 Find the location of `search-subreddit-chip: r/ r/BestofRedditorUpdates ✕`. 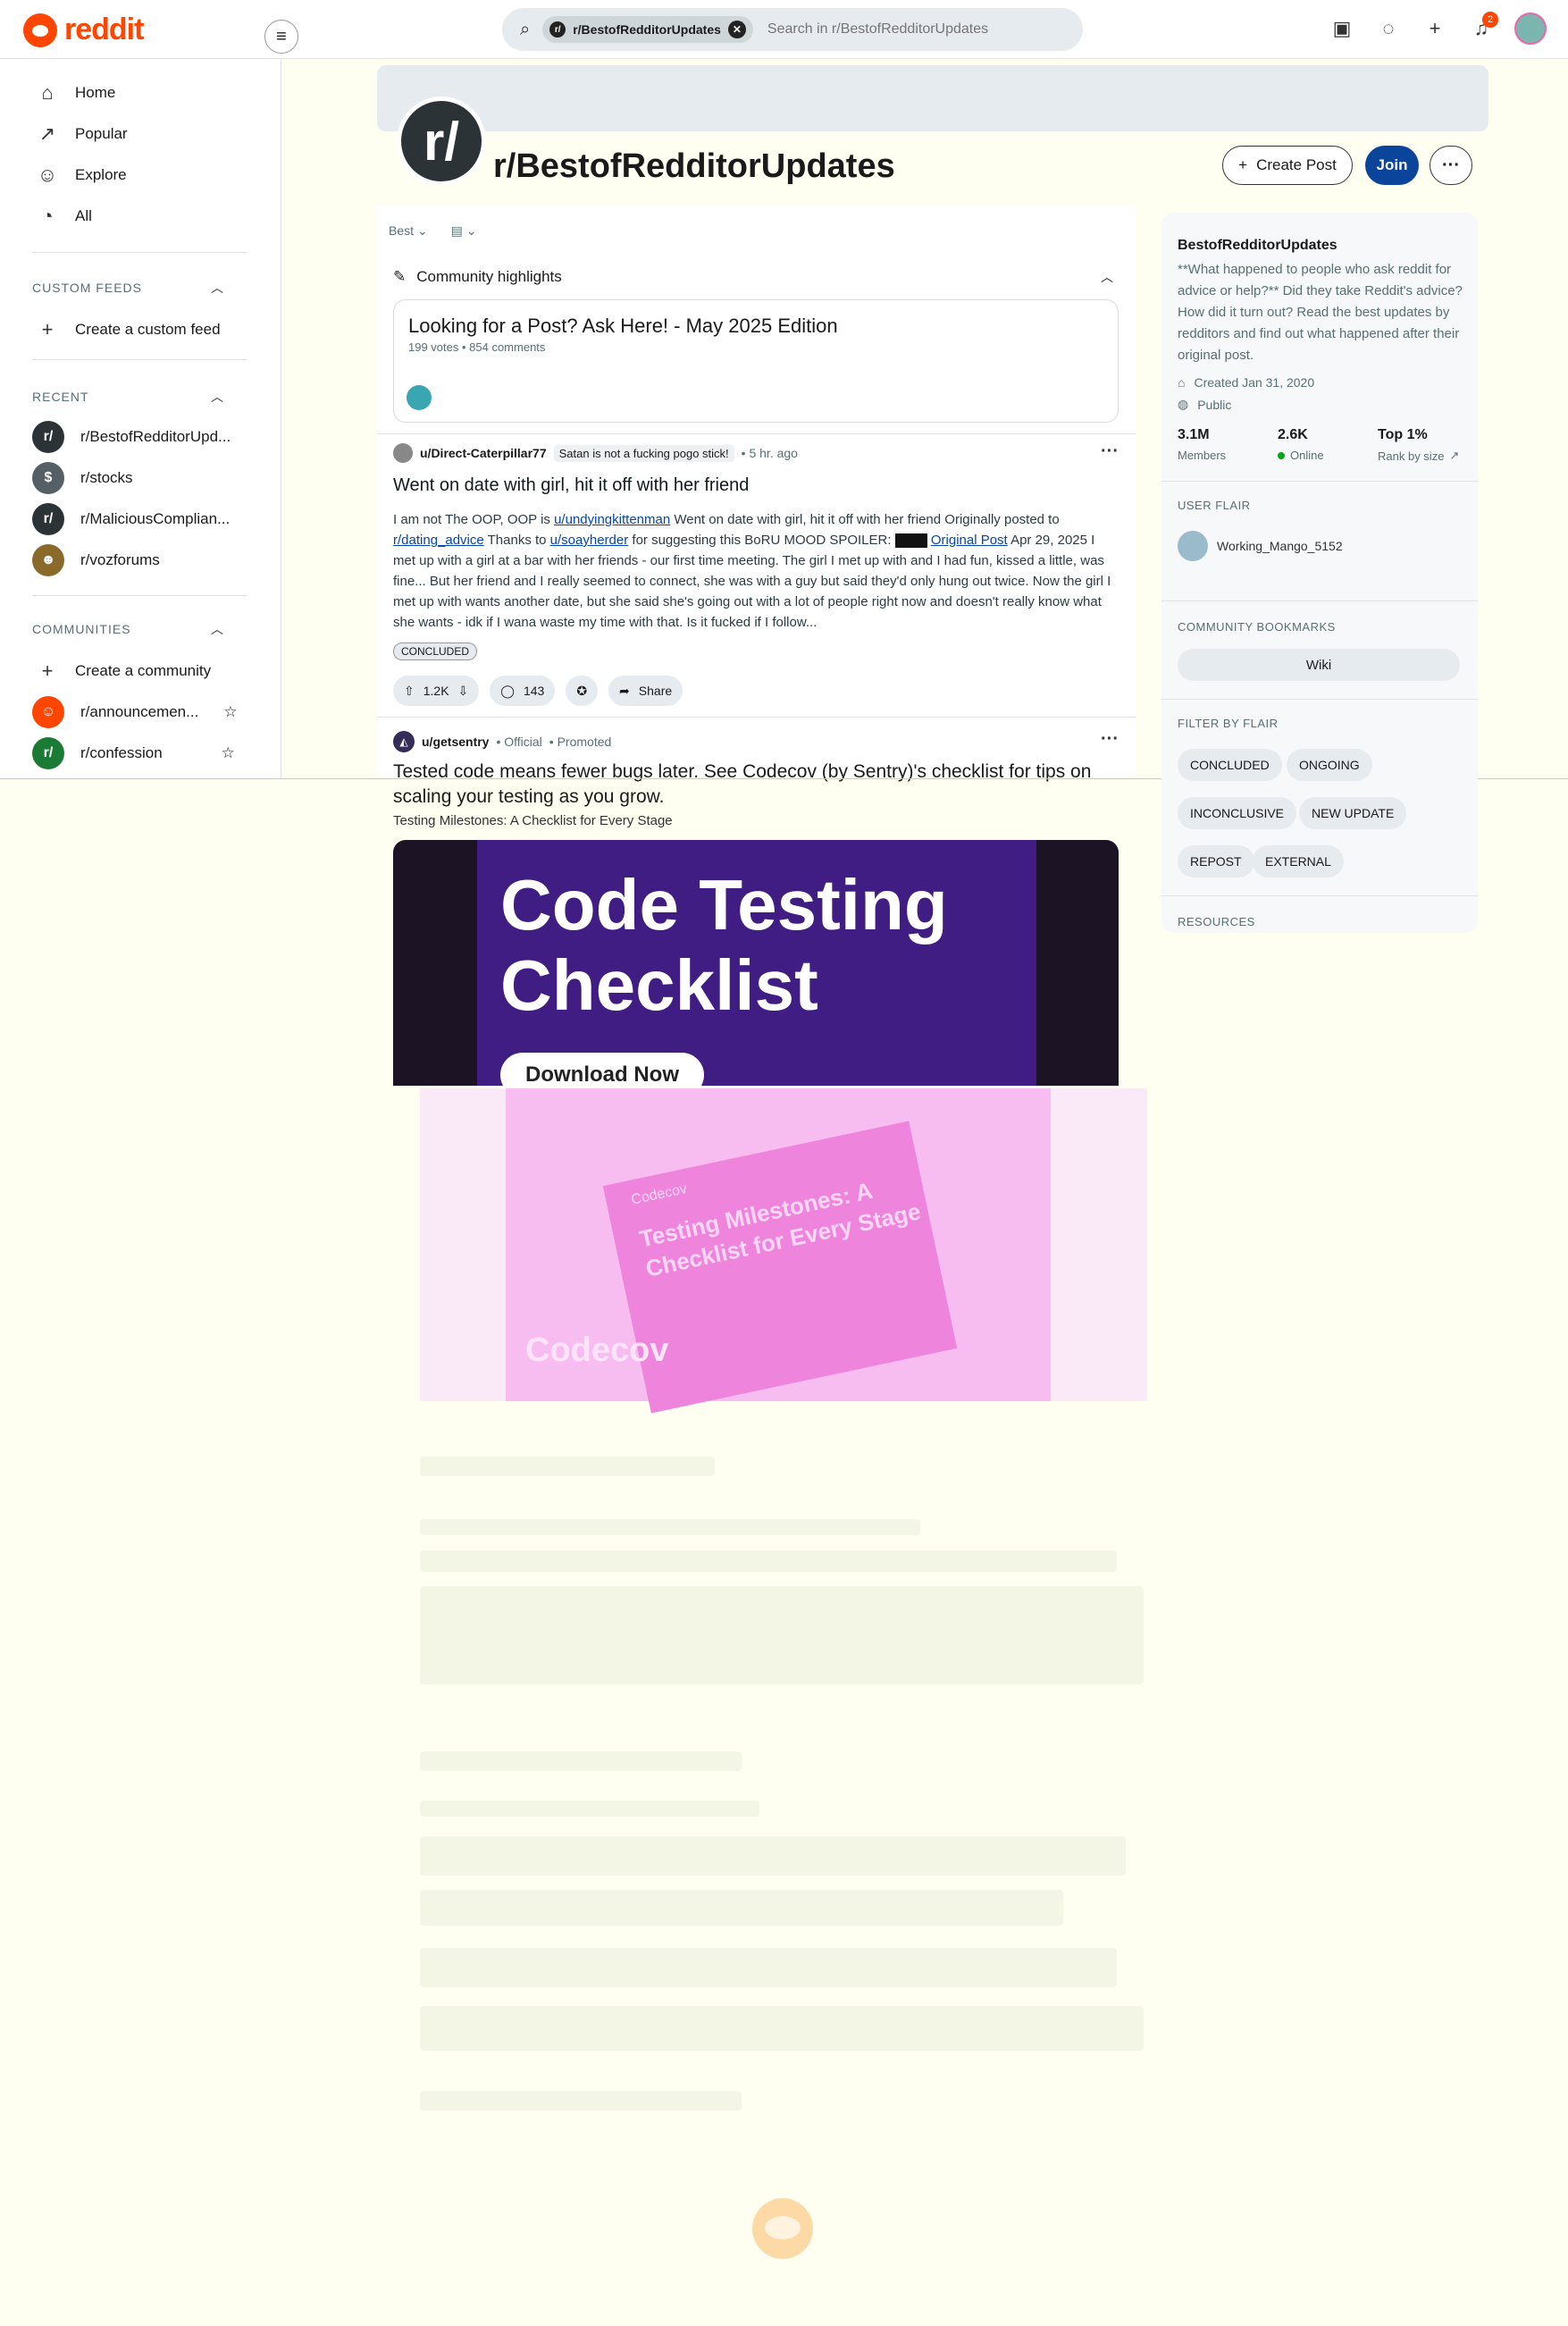

search-subreddit-chip: r/ r/BestofRedditorUpdates ✕ is located at coordinates (647, 30).